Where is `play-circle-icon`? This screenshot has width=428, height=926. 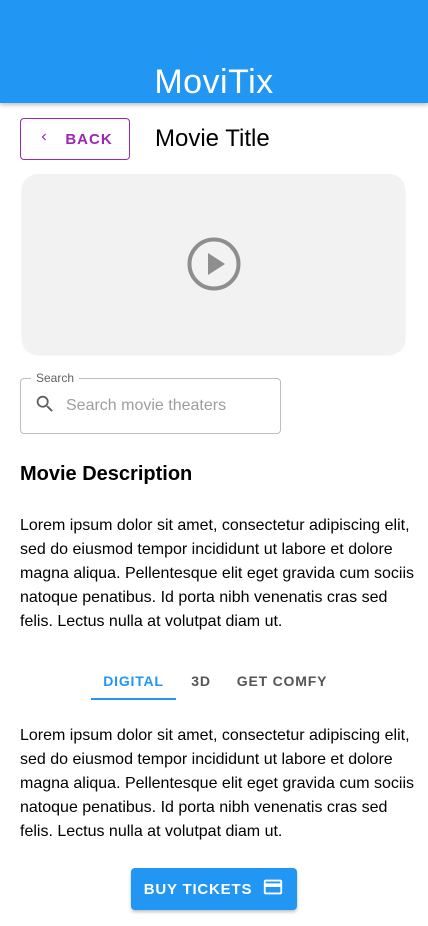
play-circle-icon is located at coordinates (214, 264).